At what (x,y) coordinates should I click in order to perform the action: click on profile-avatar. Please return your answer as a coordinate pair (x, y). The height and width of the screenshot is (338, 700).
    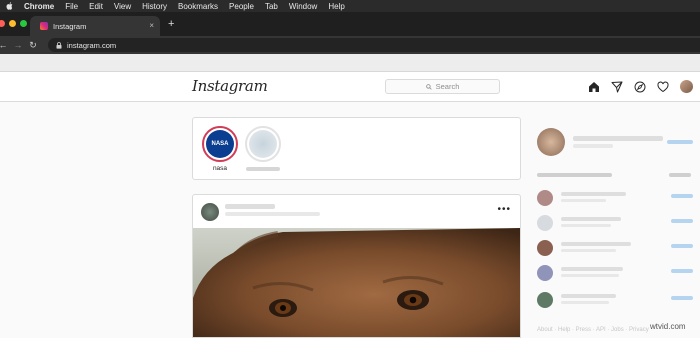
    Looking at the image, I should click on (686, 86).